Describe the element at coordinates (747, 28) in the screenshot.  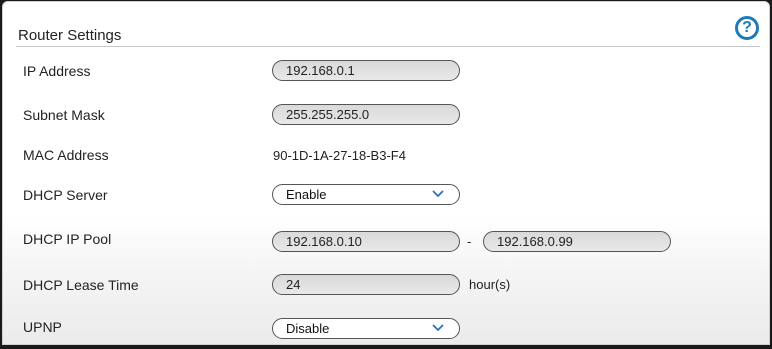
I see `help-icon: ?` at that location.